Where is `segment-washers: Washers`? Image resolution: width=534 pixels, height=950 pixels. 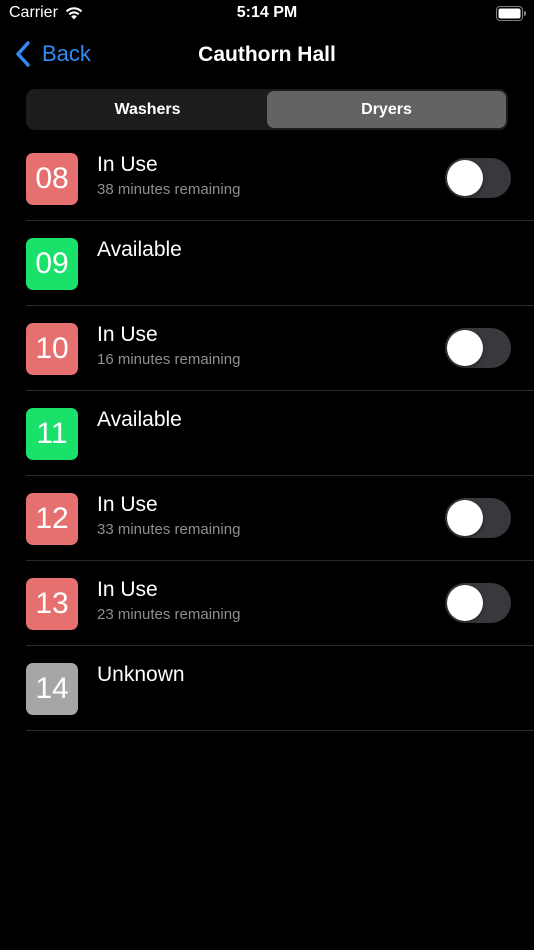 segment-washers: Washers is located at coordinates (147, 109).